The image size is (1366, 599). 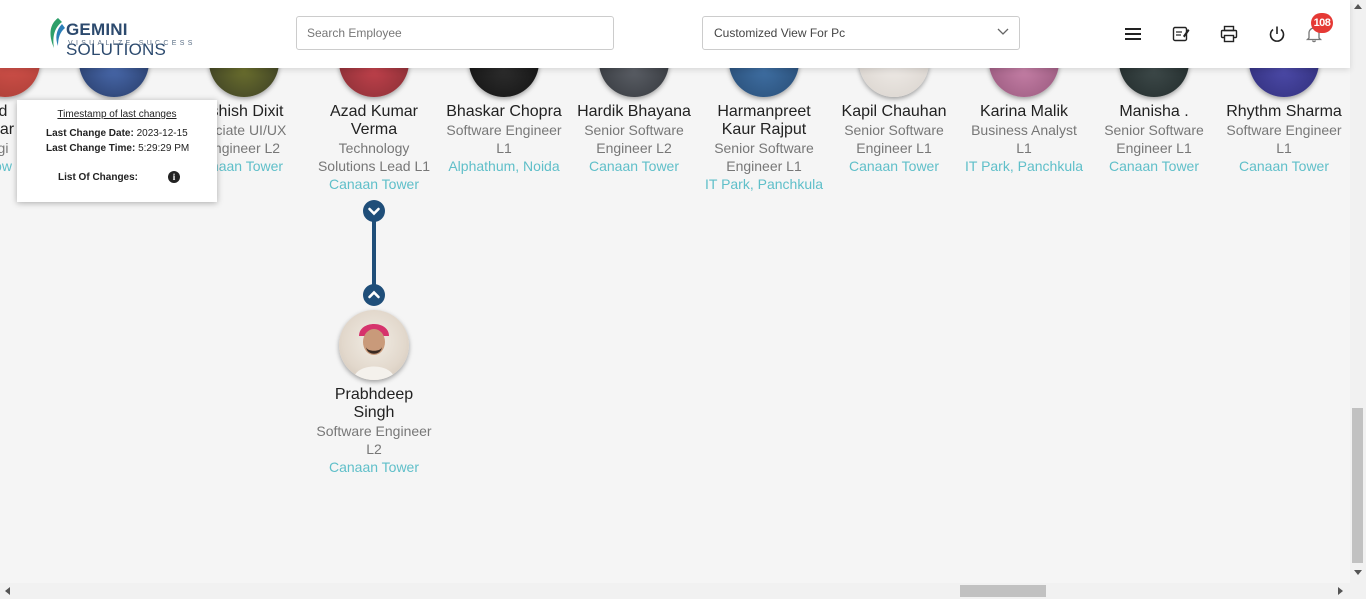 What do you see at coordinates (1024, 111) in the screenshot?
I see `employee-name: Karina Malik` at bounding box center [1024, 111].